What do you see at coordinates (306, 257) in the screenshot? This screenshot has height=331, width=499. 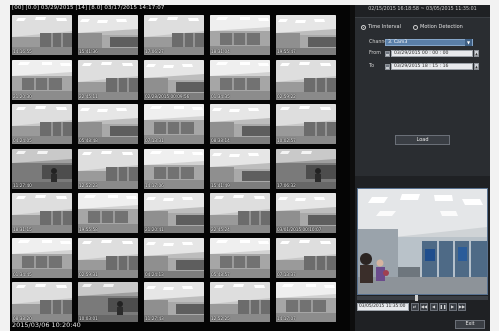 I see `camera-thumbnail: 07:13:37` at bounding box center [306, 257].